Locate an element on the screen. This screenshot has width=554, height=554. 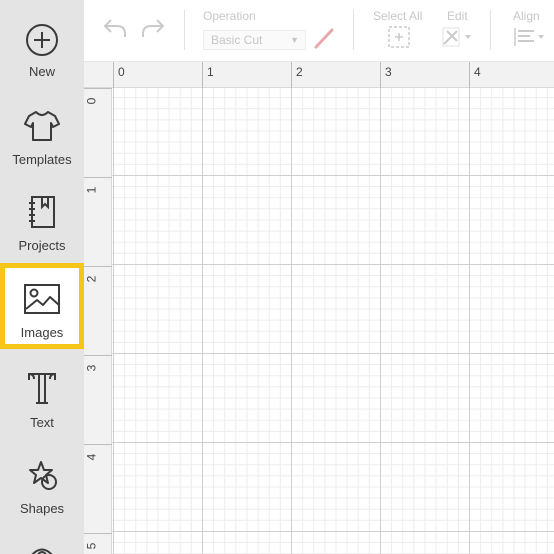
ruler-vertical: 0 1 2 3 4 5 is located at coordinates (98, 321).